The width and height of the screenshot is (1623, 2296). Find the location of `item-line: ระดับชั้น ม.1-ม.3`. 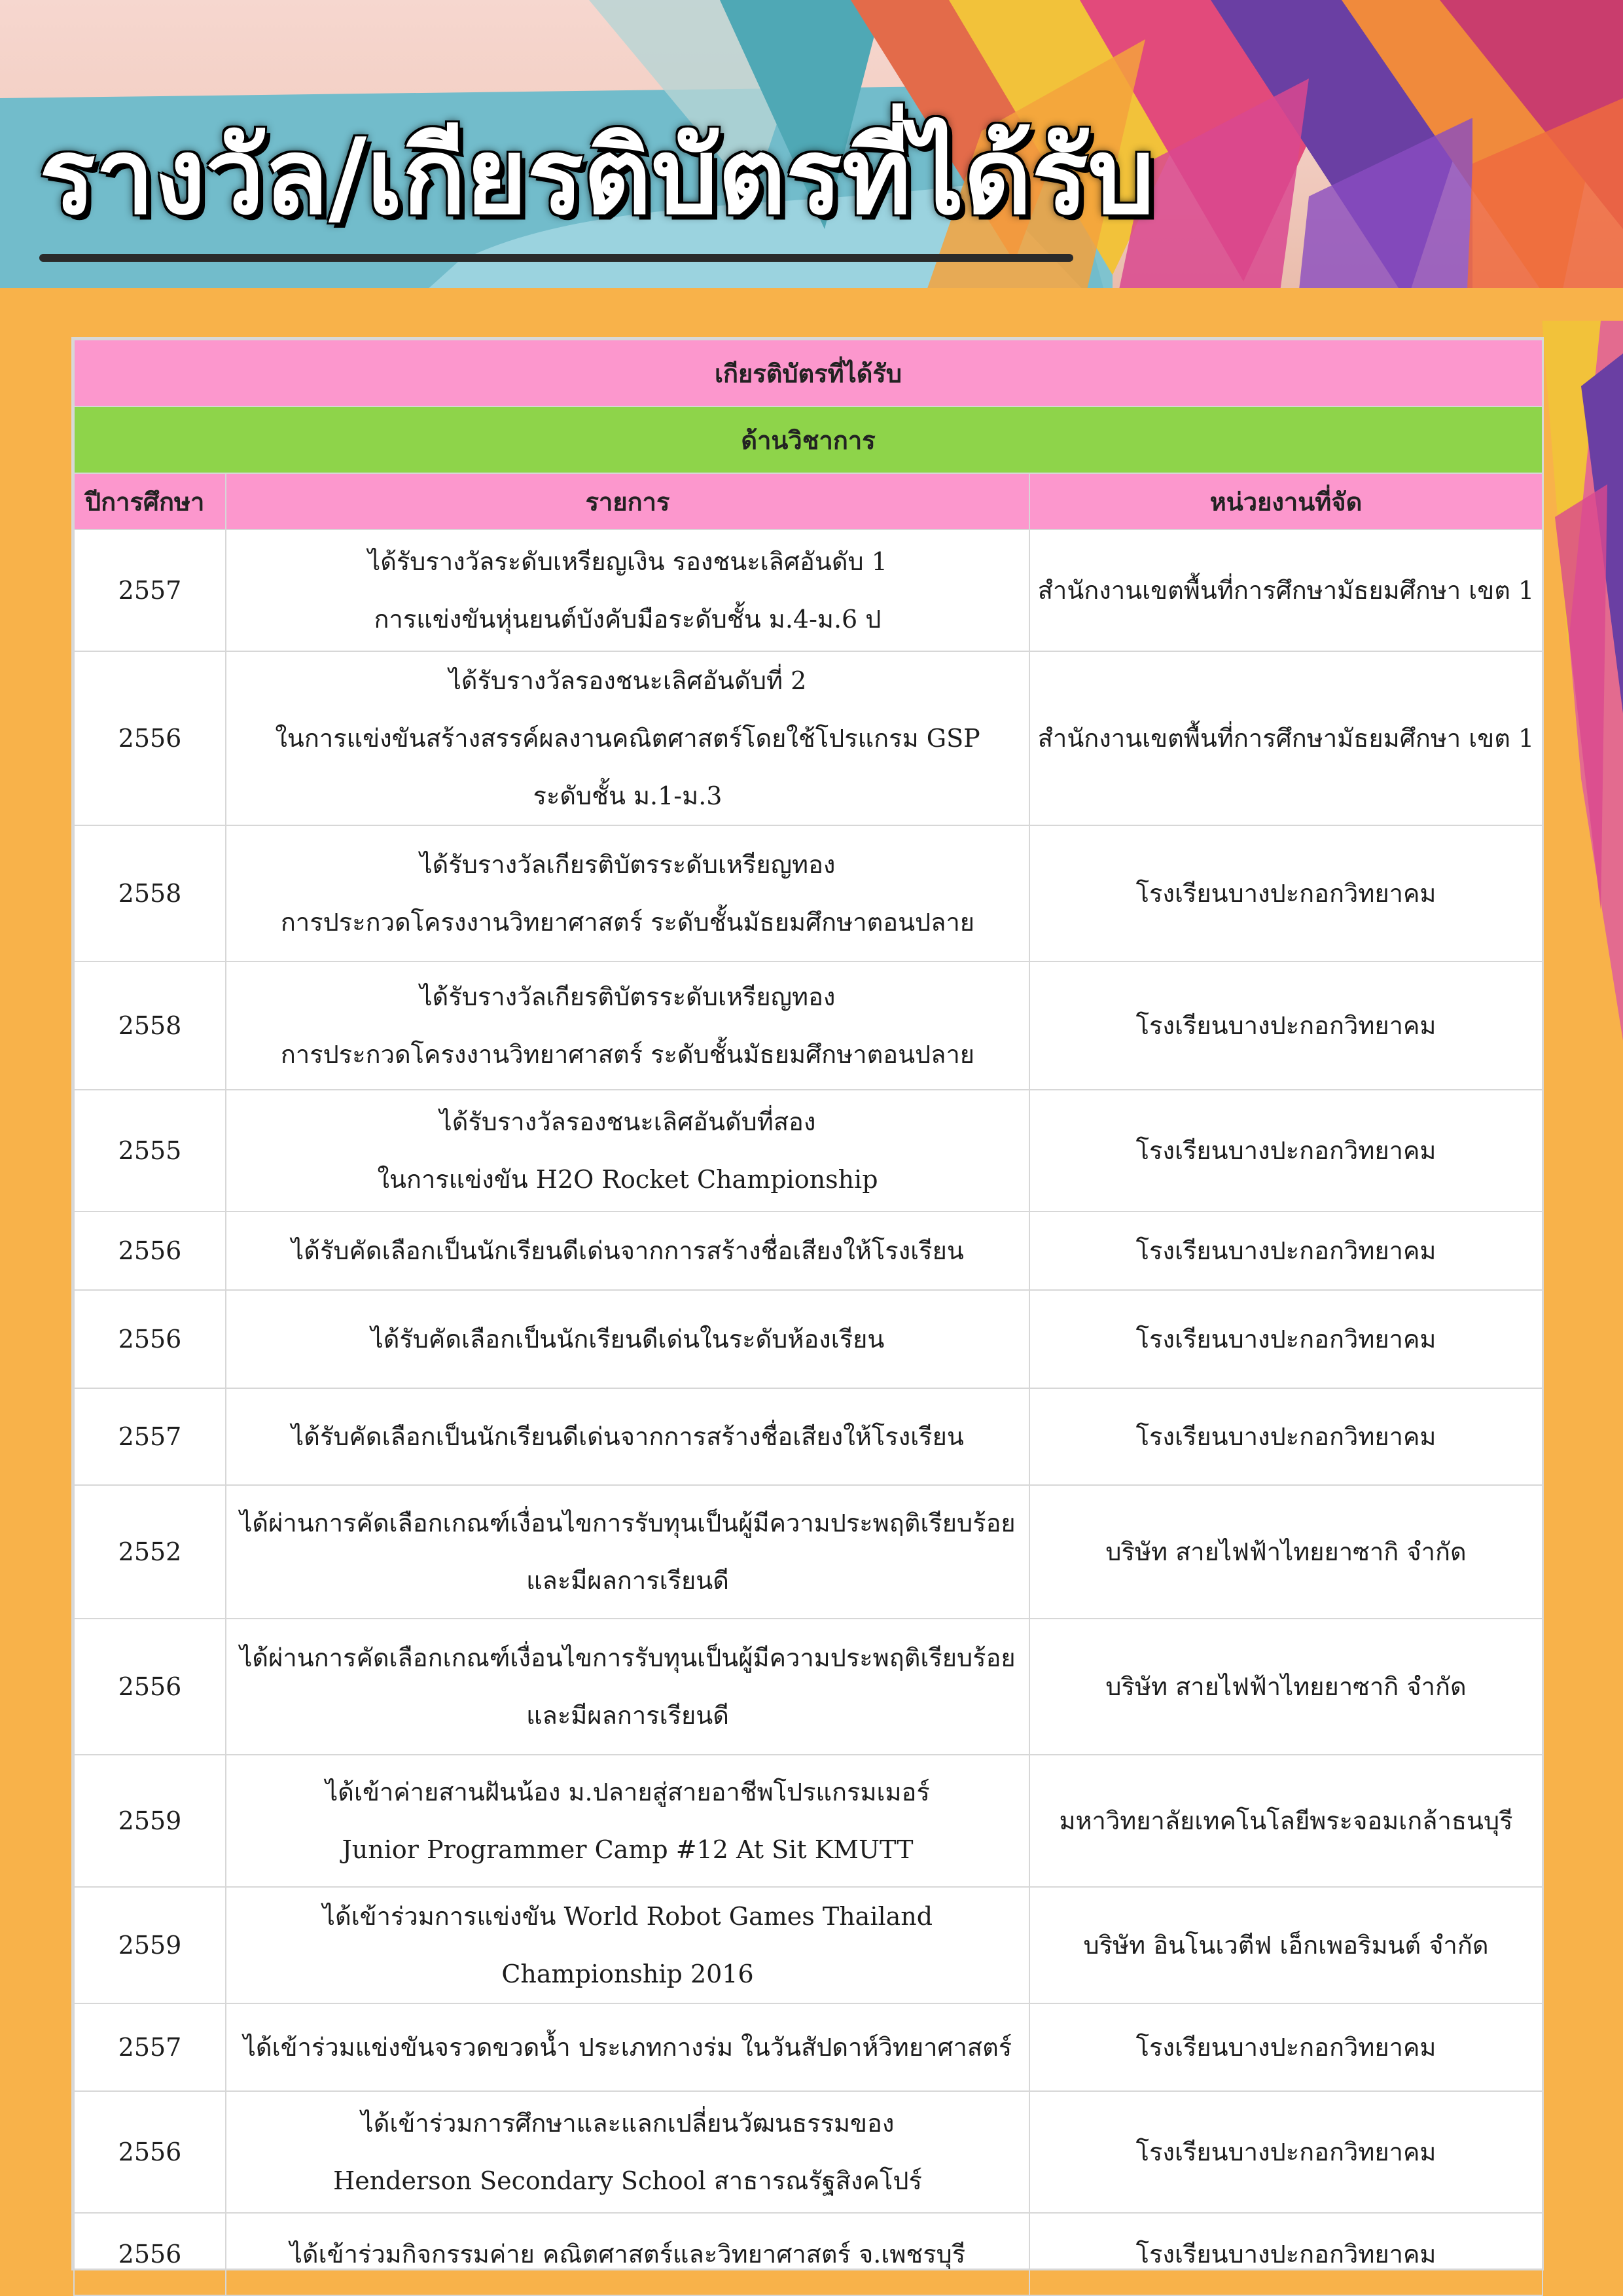

item-line: ระดับชั้น ม.1-ม.3 is located at coordinates (627, 795).